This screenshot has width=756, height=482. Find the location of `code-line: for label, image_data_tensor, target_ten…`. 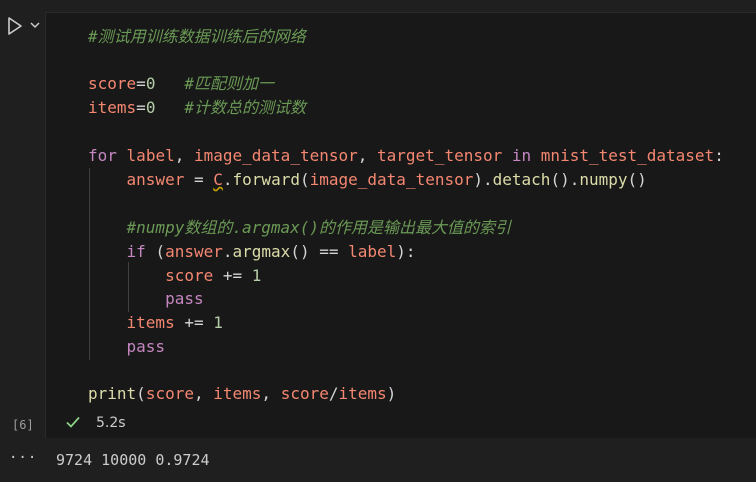

code-line: for label, image_data_tensor, target_ten… is located at coordinates (406, 156).